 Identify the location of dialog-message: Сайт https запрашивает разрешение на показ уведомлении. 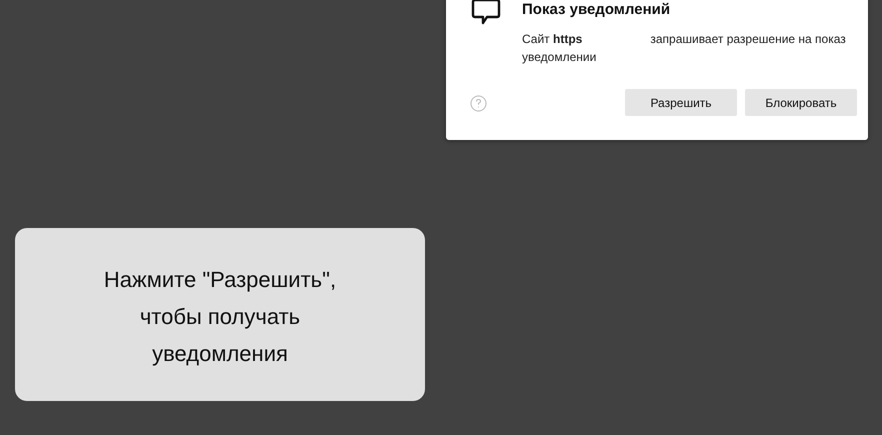
(684, 48).